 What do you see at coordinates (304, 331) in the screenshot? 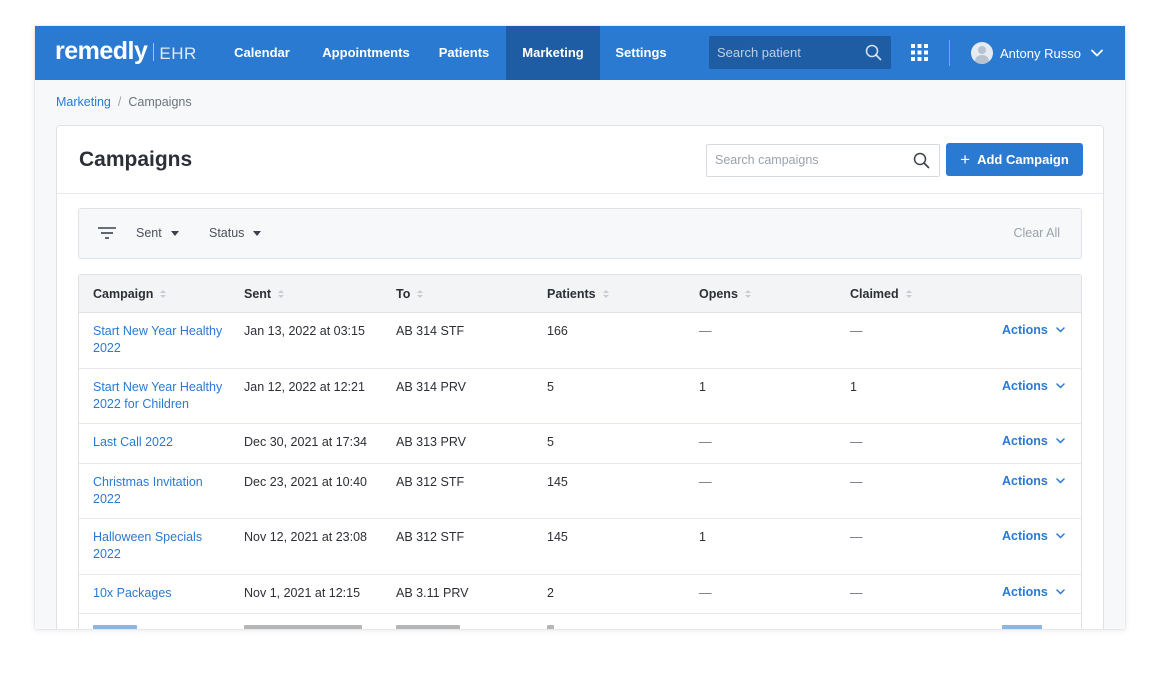
I see `sent-cell: Jan 13, 2022 at 03:15` at bounding box center [304, 331].